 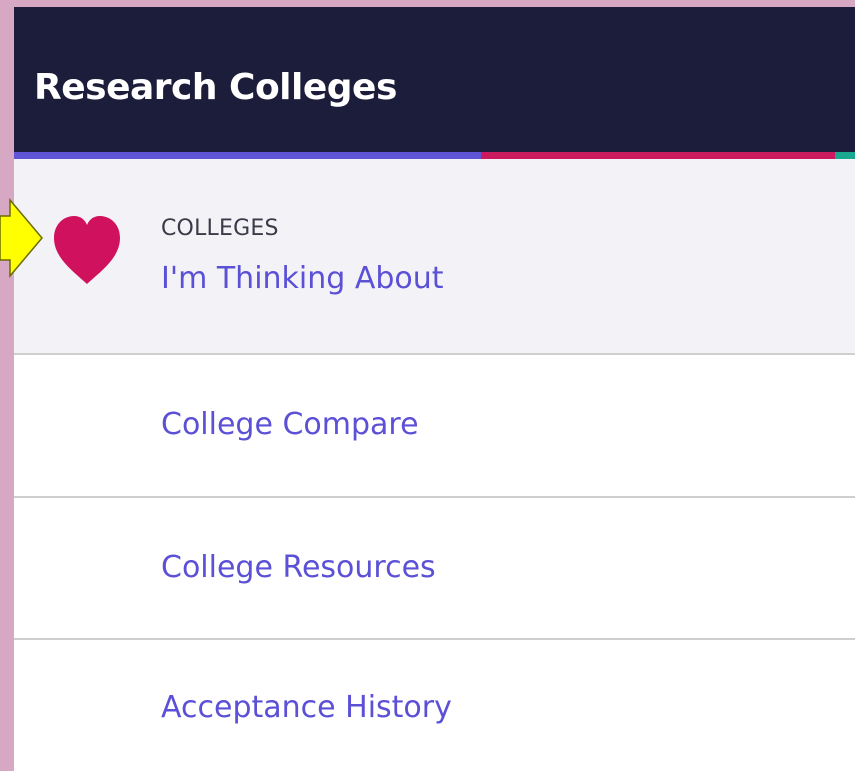 I want to click on nav-item-label: Acceptance History, so click(x=306, y=708).